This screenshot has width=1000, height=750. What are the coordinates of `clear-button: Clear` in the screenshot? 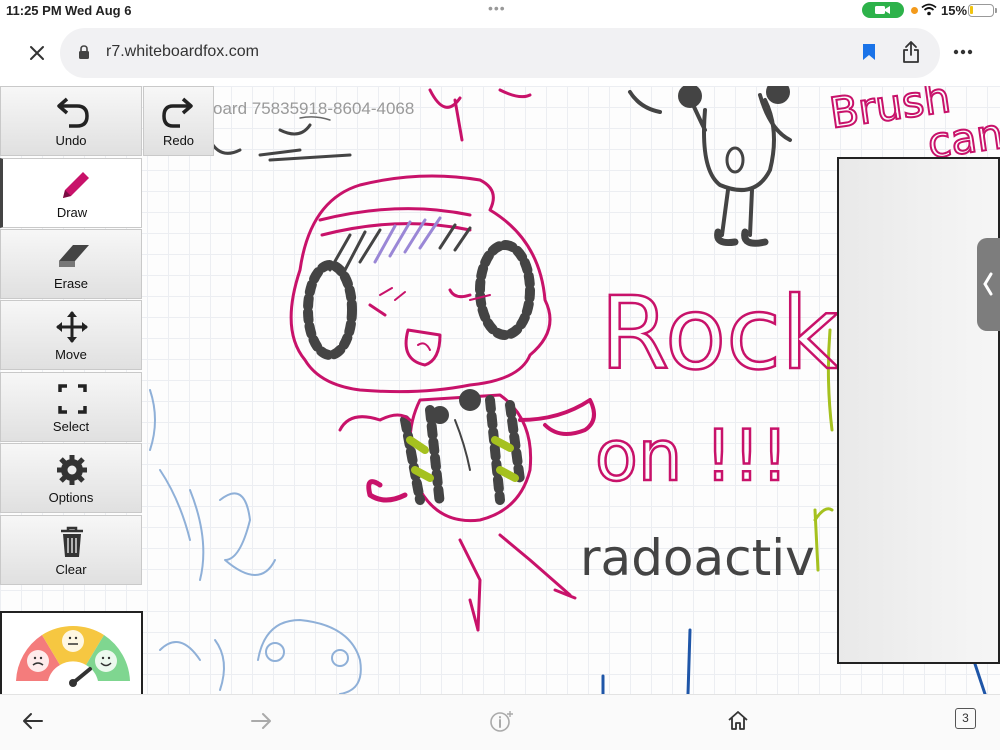 It's located at (71, 550).